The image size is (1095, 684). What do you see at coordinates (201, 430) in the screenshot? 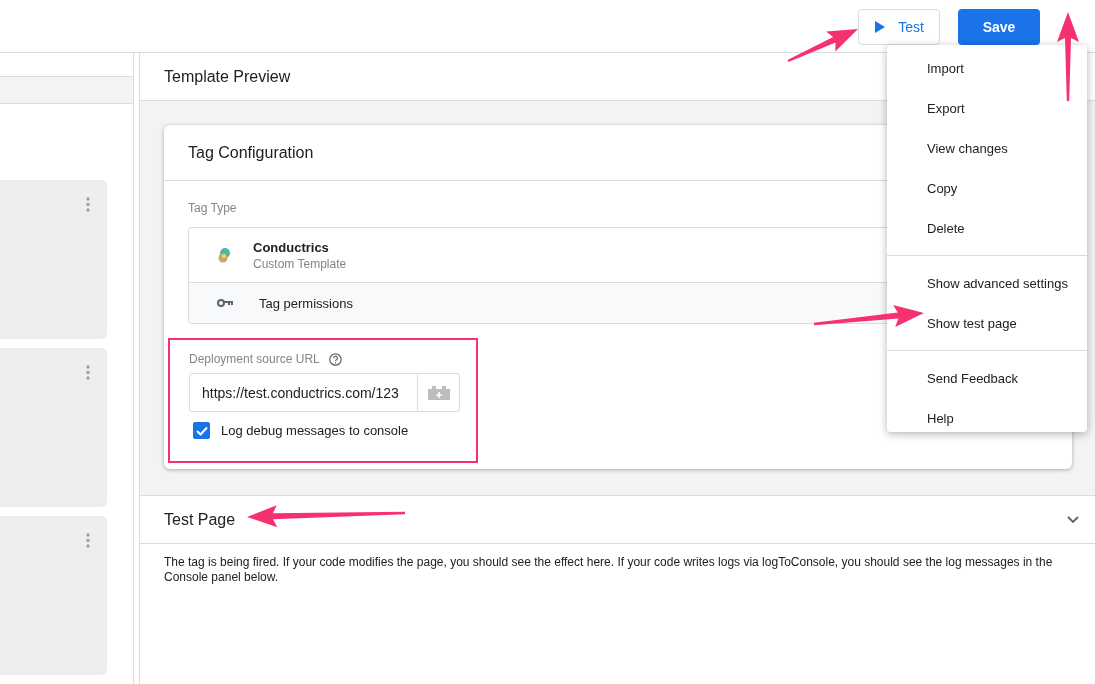
I see `debug-checkbox` at bounding box center [201, 430].